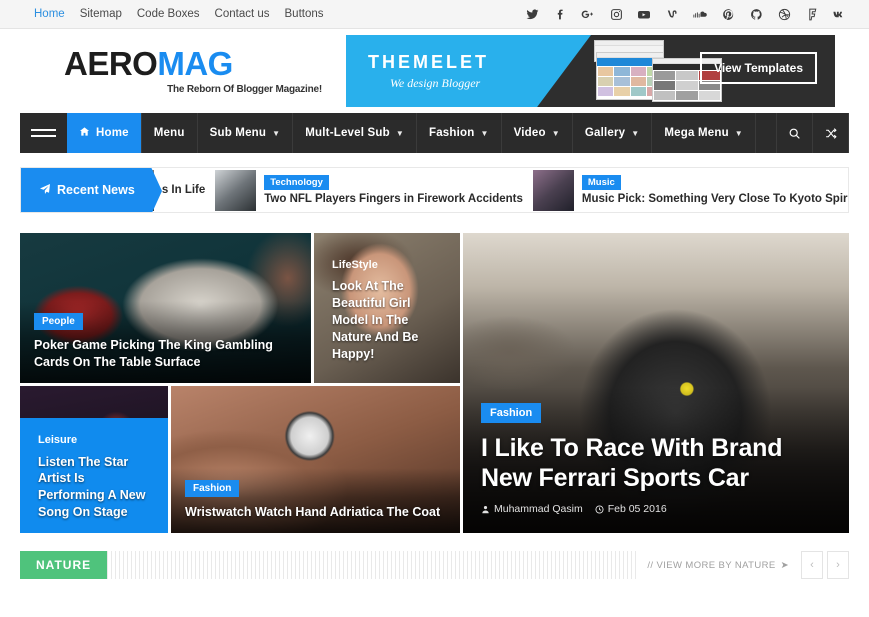 The image size is (869, 617). I want to click on clock-icon, so click(599, 509).